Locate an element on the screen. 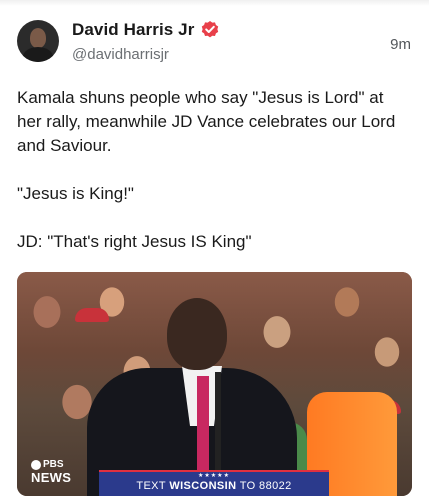 The width and height of the screenshot is (429, 500). post-paragraph: "Jesus is King!" is located at coordinates (75, 193).